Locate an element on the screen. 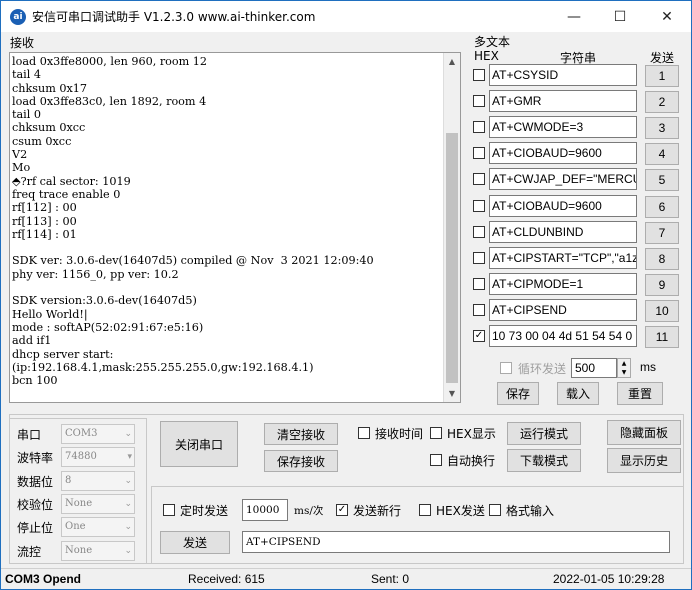  download-mode-button: 下载模式 is located at coordinates (544, 460).